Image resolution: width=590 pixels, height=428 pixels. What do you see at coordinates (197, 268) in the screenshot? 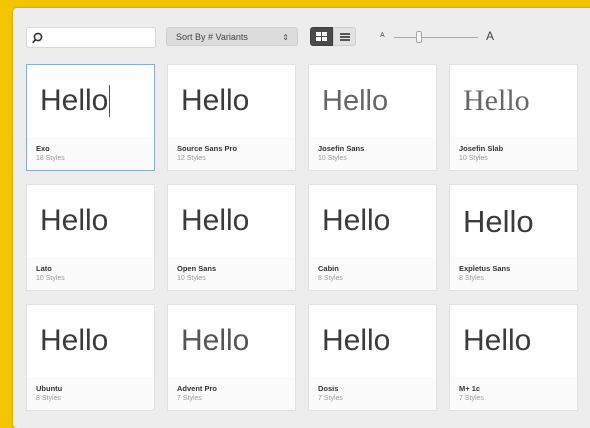
I see `font-name: Open Sans` at bounding box center [197, 268].